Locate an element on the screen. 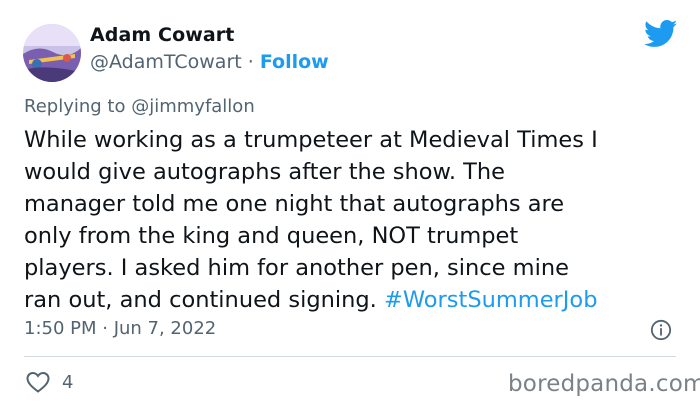 The image size is (700, 410). hashtag-link: #WorstSummerJob is located at coordinates (491, 300).